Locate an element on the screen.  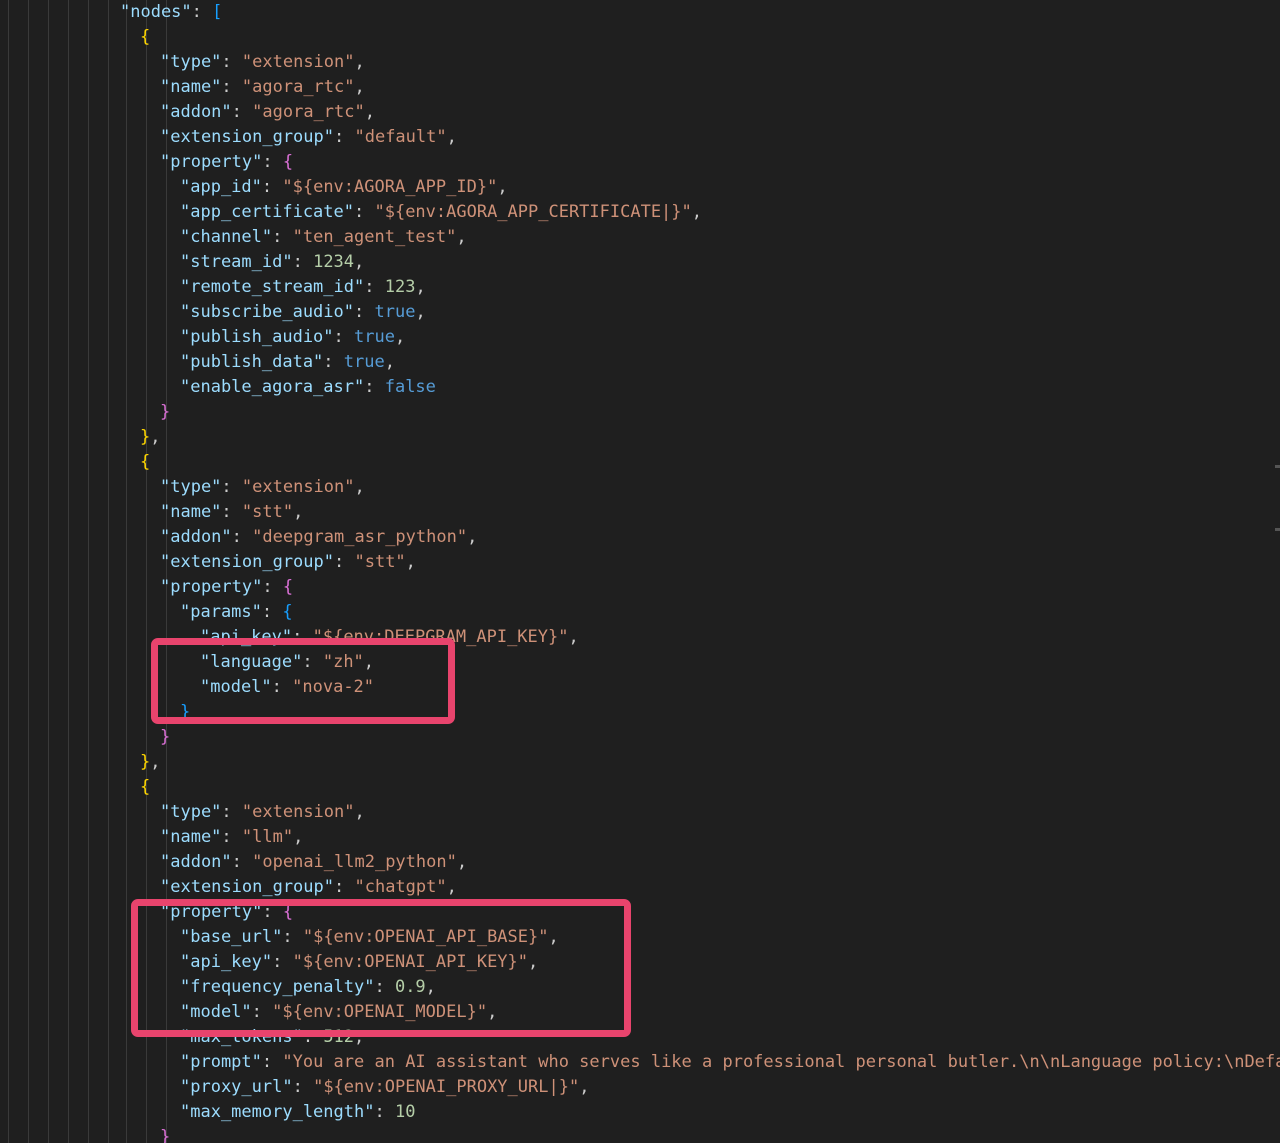
code-token: "${env:OPENAI_PROXY_URL|}" is located at coordinates (446, 1087).